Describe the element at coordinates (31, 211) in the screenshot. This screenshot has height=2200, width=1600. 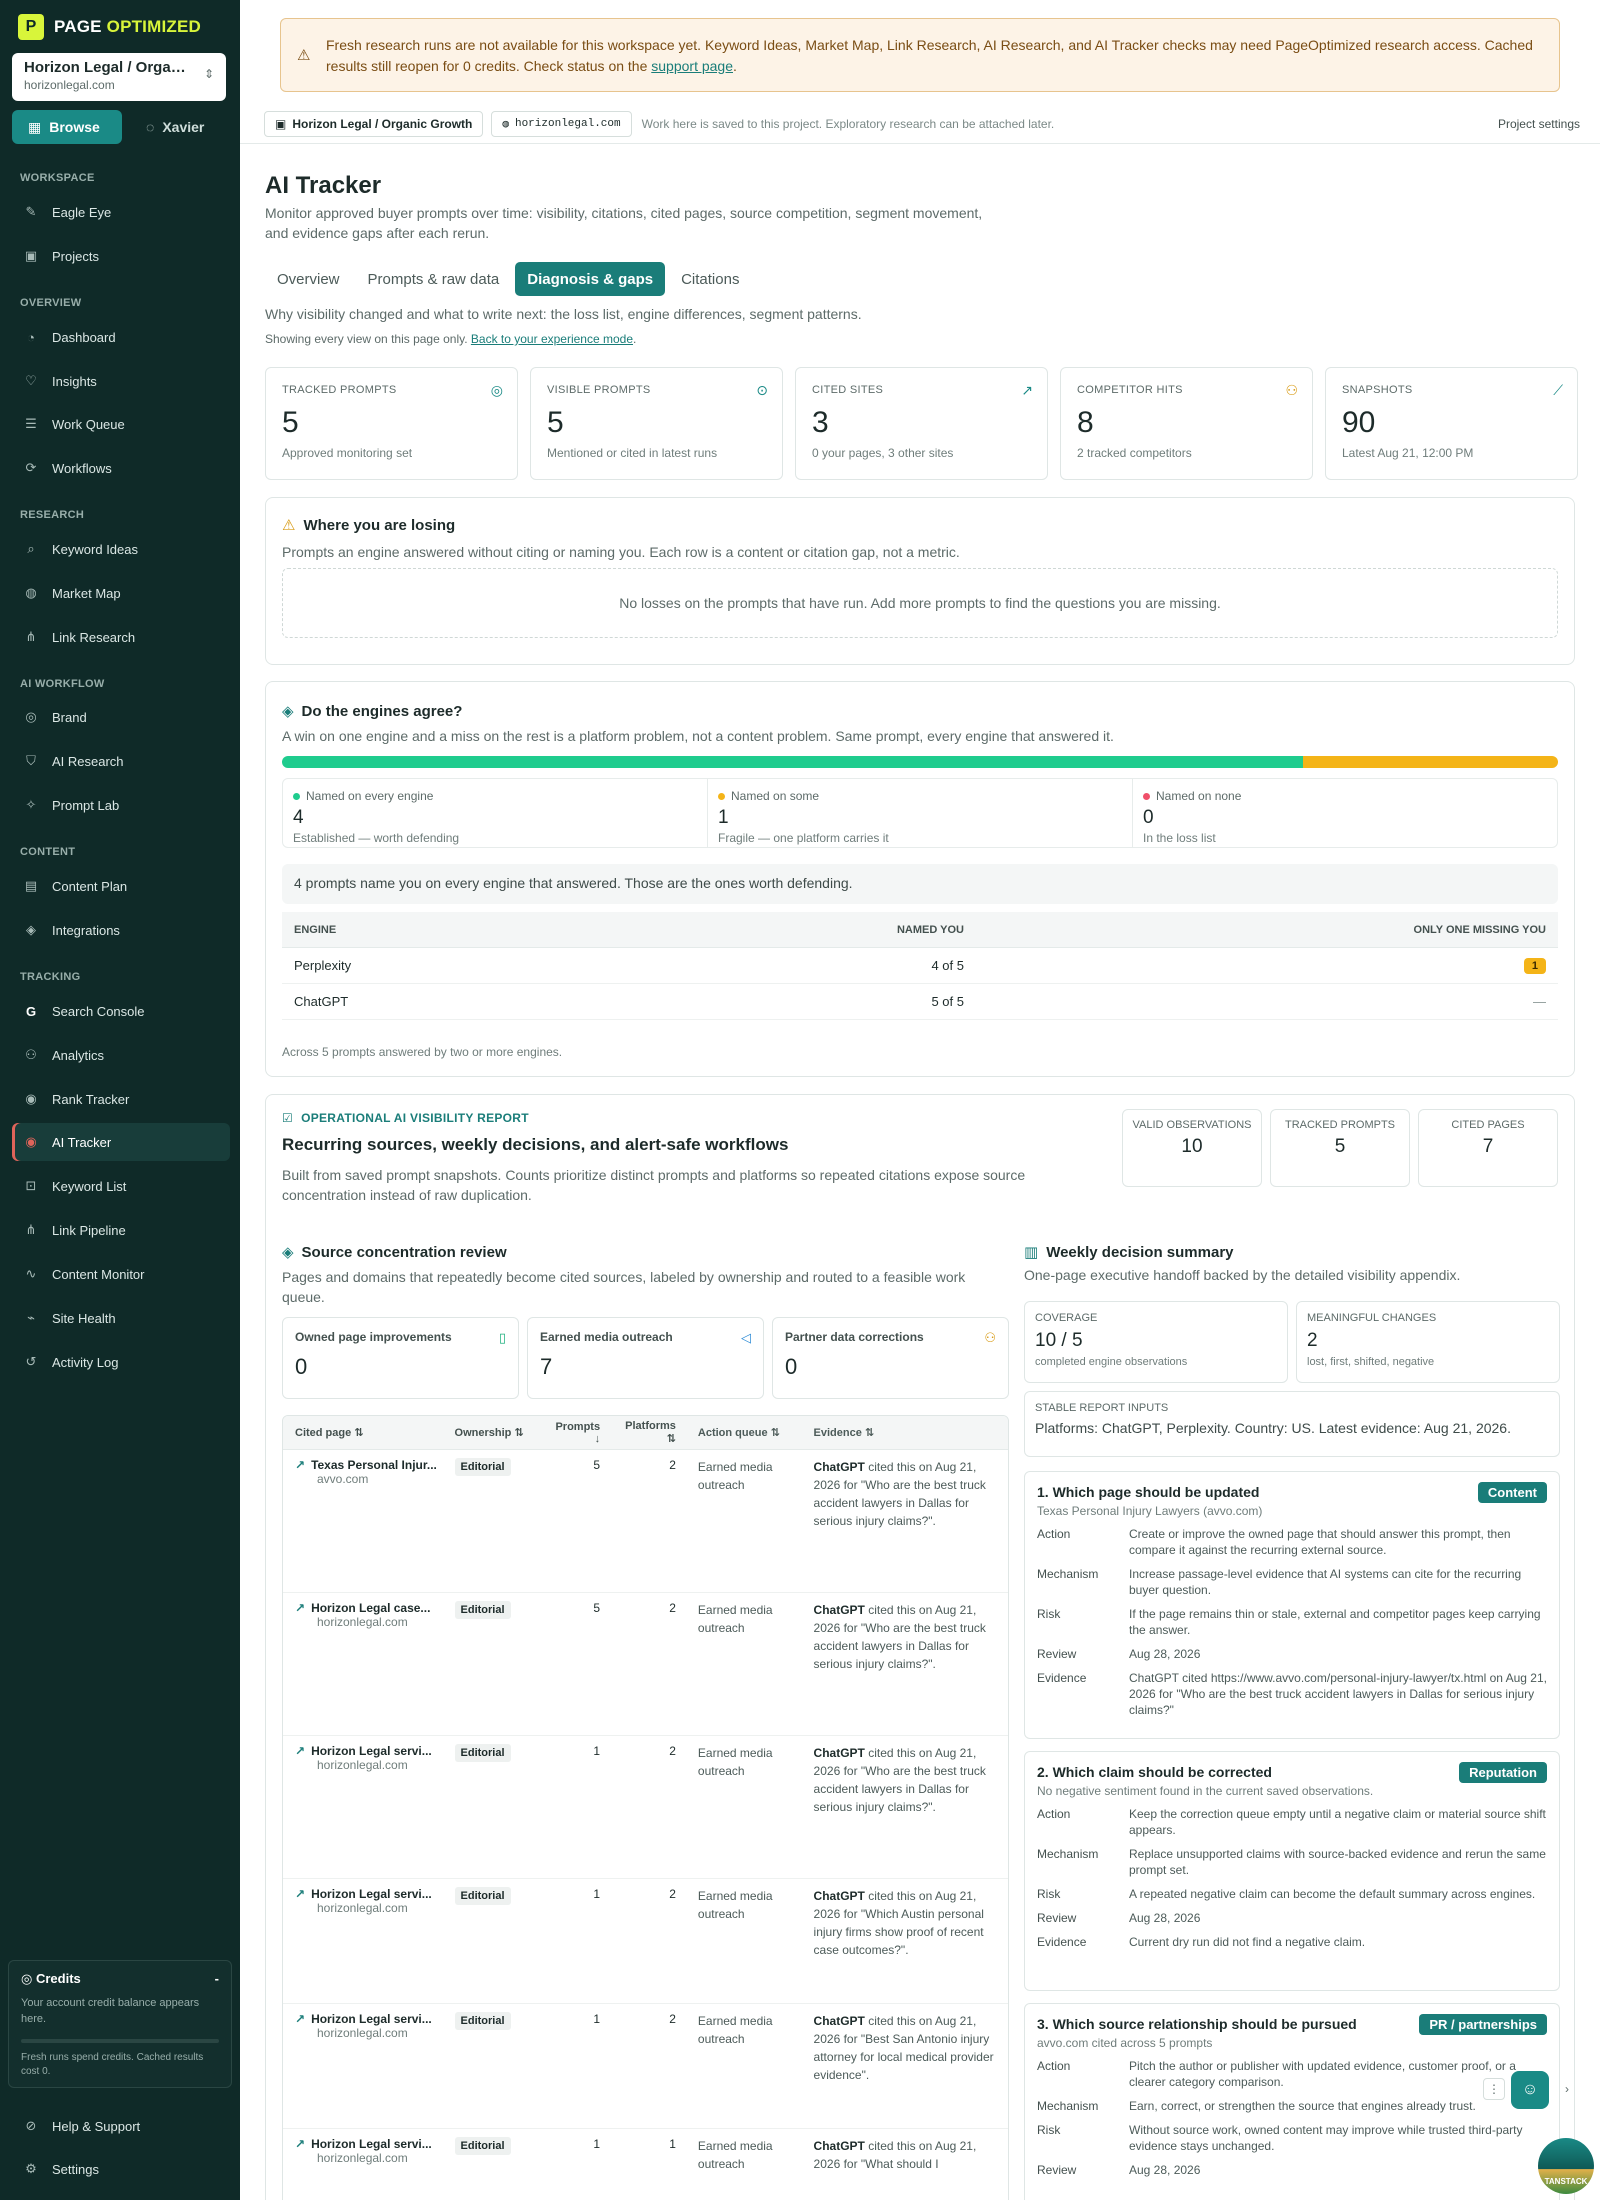
I see `eagle-icon: ✎` at that location.